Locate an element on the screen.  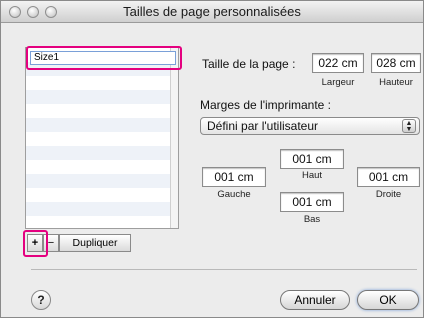
bottom-margin-label: Bas is located at coordinates (312, 219).